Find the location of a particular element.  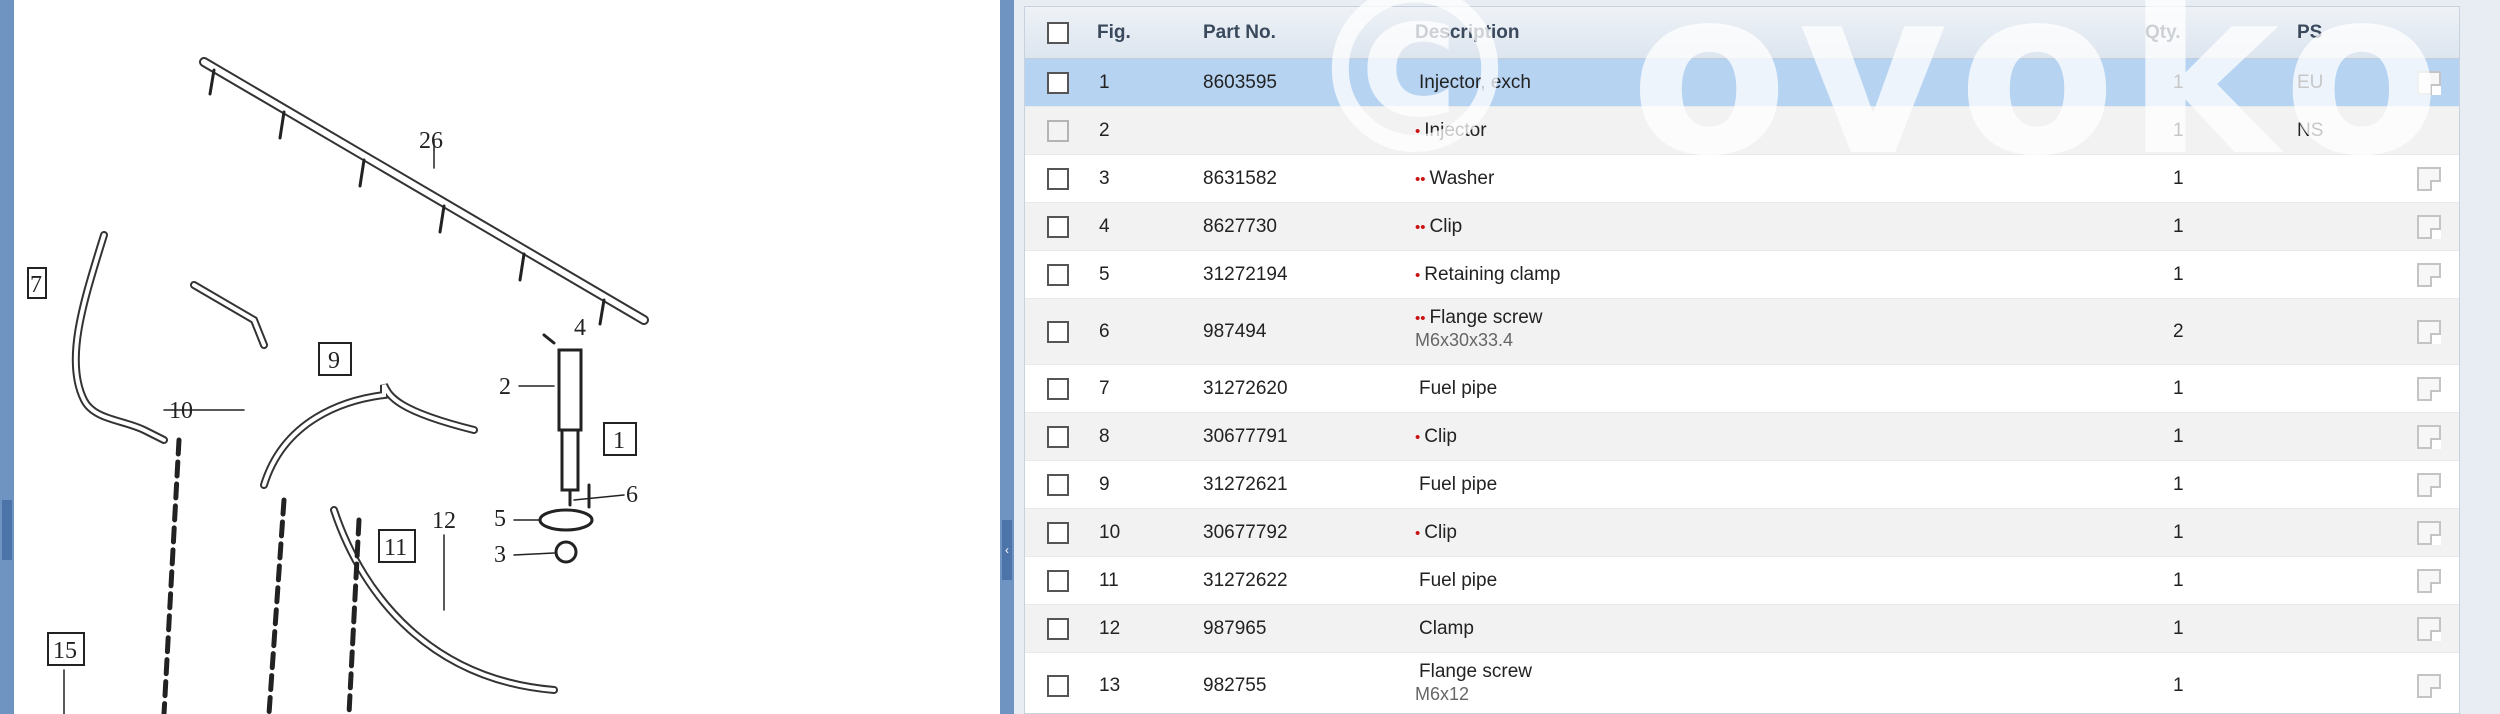

description-text: Retaining clamp is located at coordinates (1492, 274).